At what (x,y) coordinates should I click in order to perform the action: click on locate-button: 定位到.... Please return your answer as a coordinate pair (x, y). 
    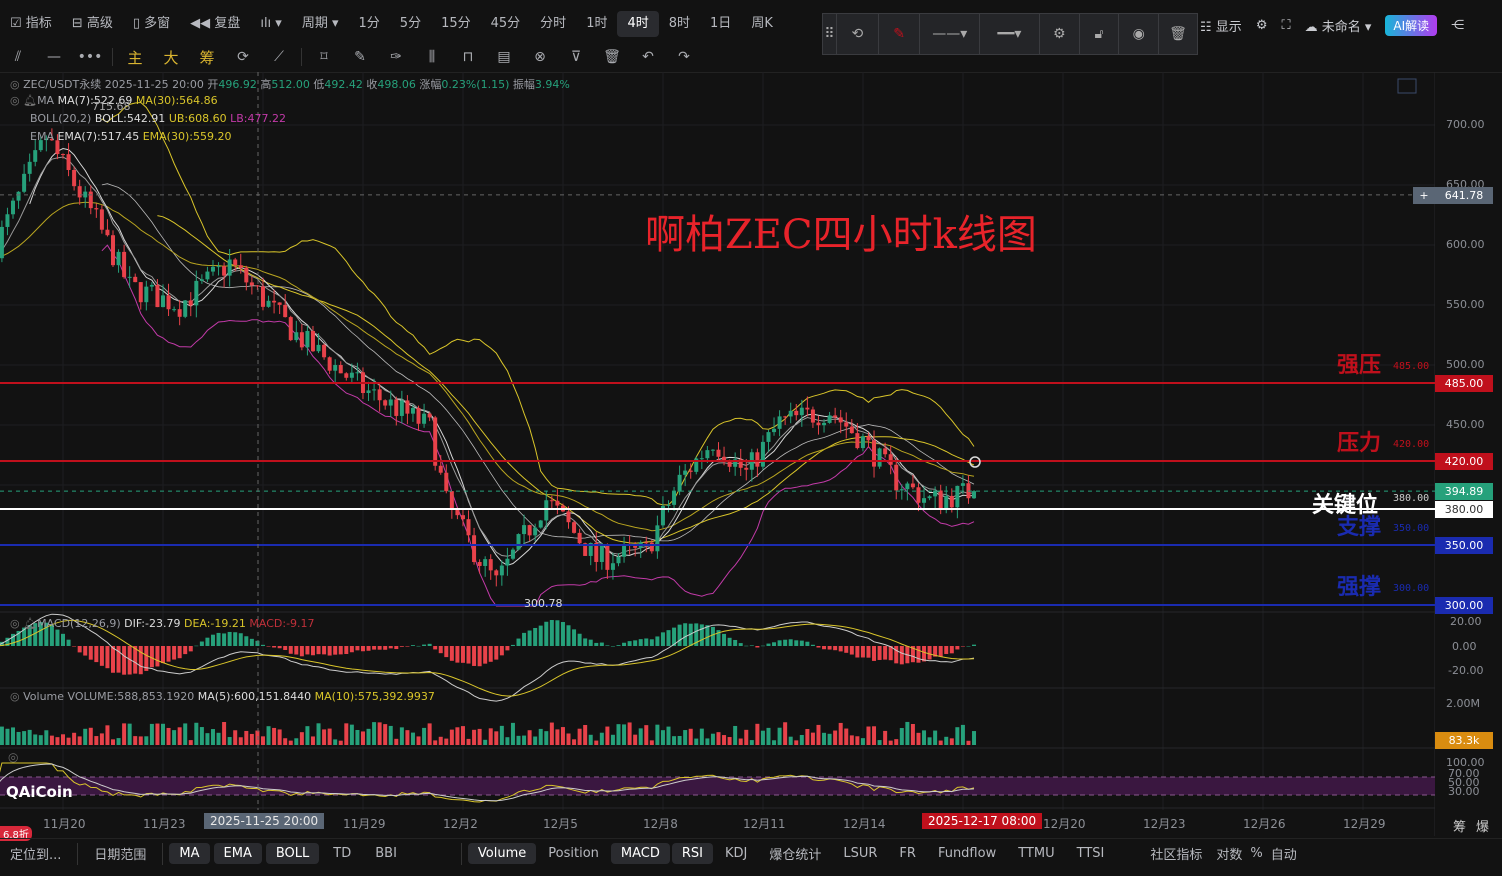
    Looking at the image, I should click on (35, 853).